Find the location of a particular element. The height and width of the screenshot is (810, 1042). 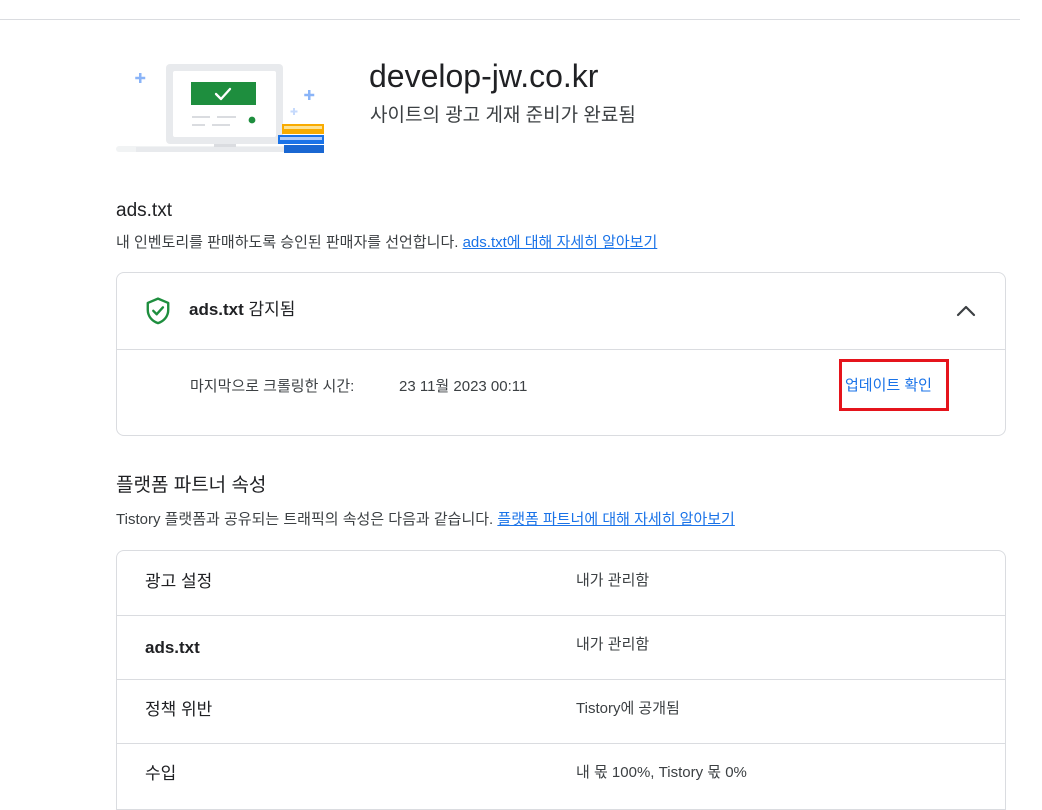

property-row-ad-settings: 광고 설정 내가 관리함 is located at coordinates (561, 583).